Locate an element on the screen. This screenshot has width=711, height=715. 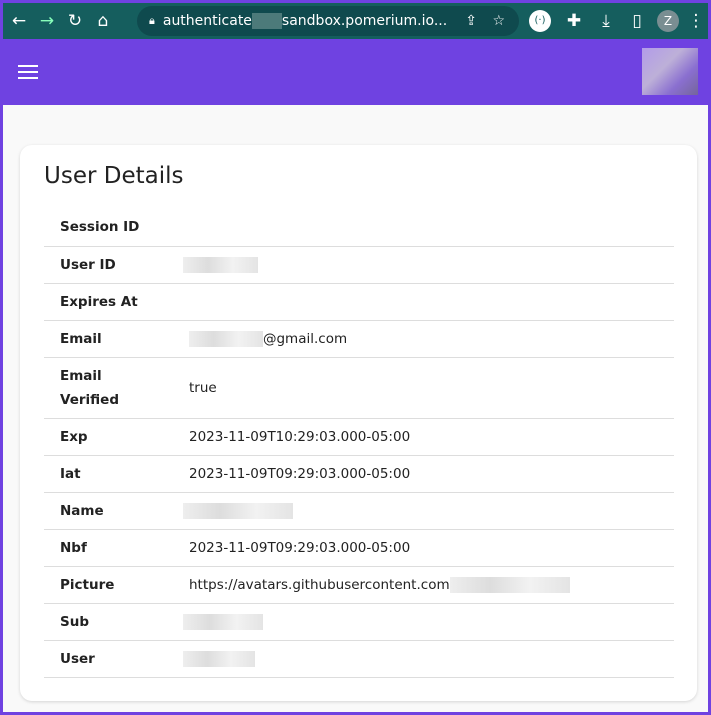
profile-avatar: Z is located at coordinates (668, 21).